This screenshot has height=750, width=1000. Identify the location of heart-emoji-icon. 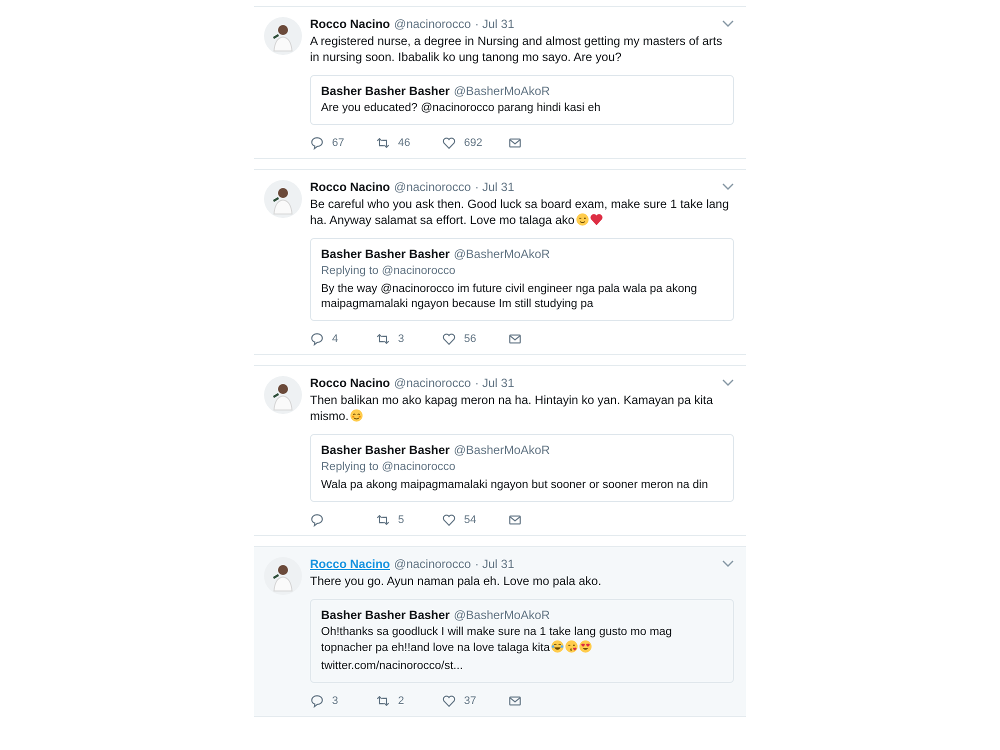
(596, 219).